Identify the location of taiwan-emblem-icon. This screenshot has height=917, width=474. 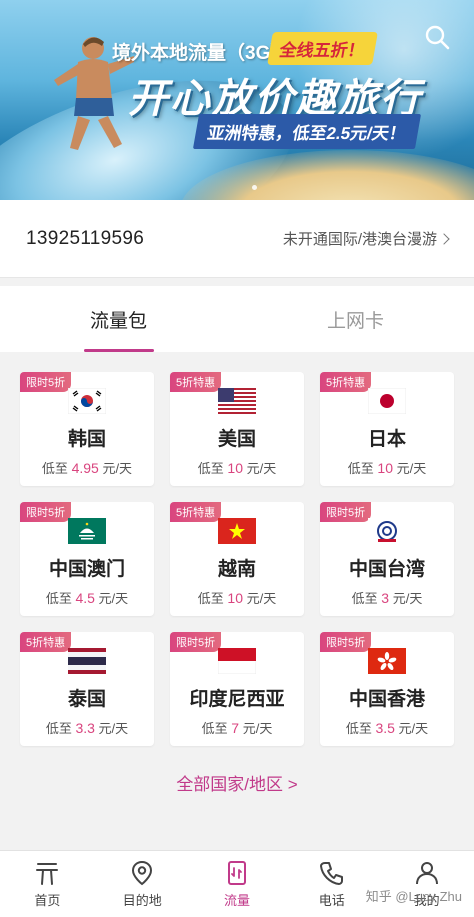
(387, 531).